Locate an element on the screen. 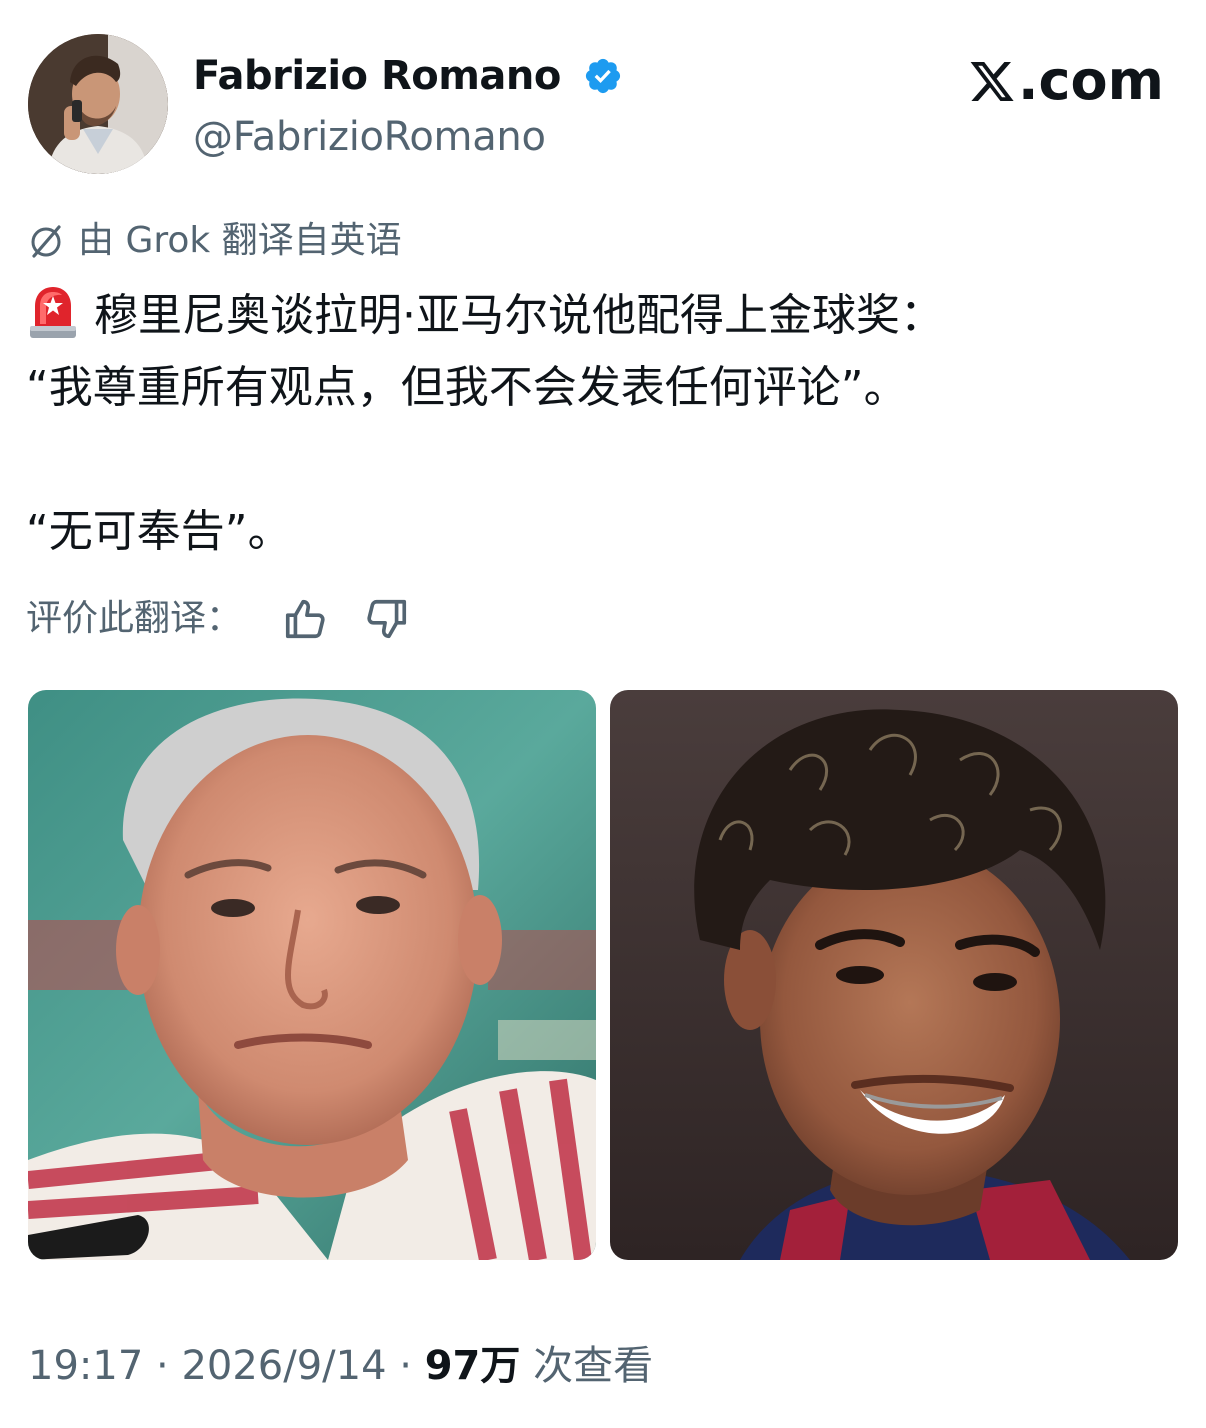 Image resolution: width=1206 pixels, height=1428 pixels. x-logo-icon is located at coordinates (992, 81).